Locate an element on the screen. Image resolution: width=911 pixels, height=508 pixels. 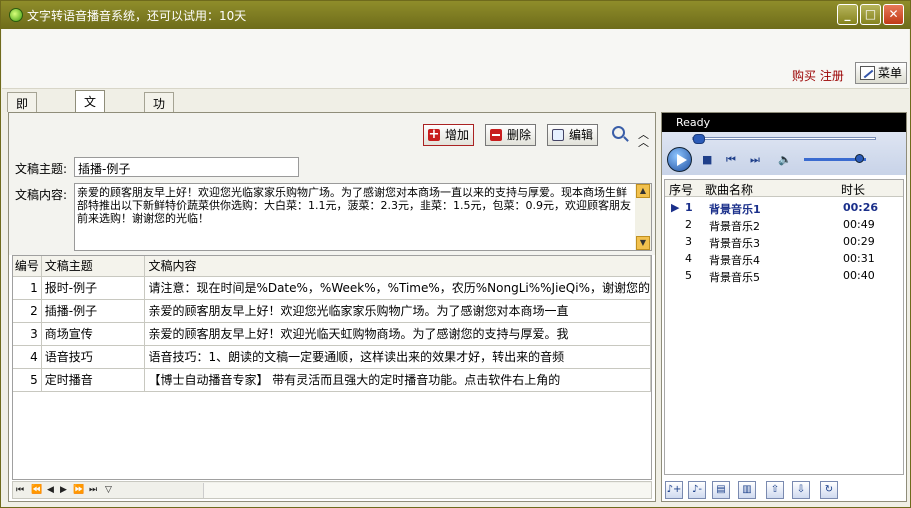
tab-instant-broadcast: 即时播音 is located at coordinates (22, 127).